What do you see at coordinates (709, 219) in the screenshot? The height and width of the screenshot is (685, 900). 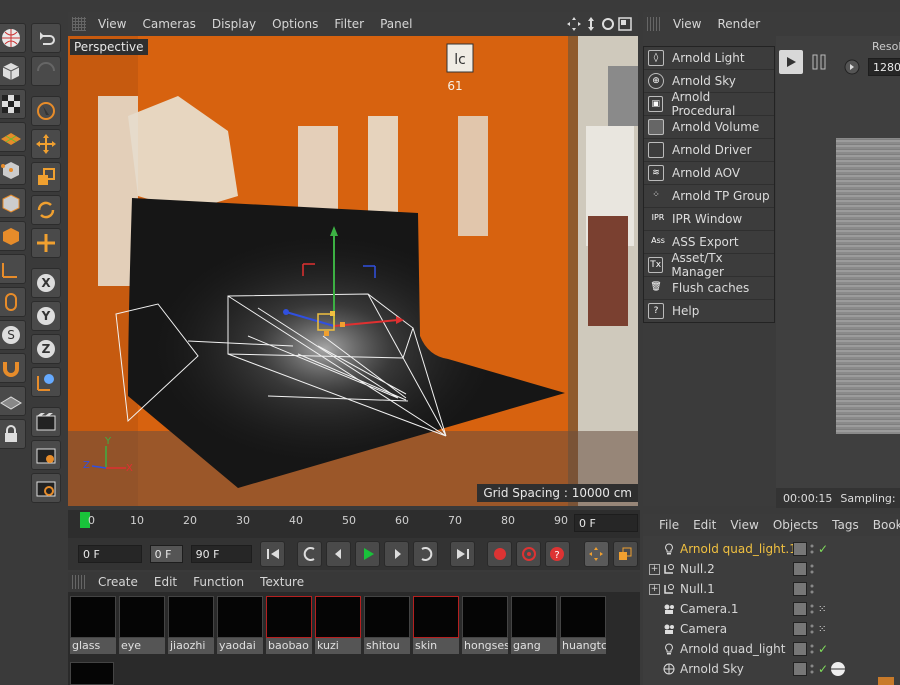 I see `menu-item-ipr-window: IPR IPR Window` at bounding box center [709, 219].